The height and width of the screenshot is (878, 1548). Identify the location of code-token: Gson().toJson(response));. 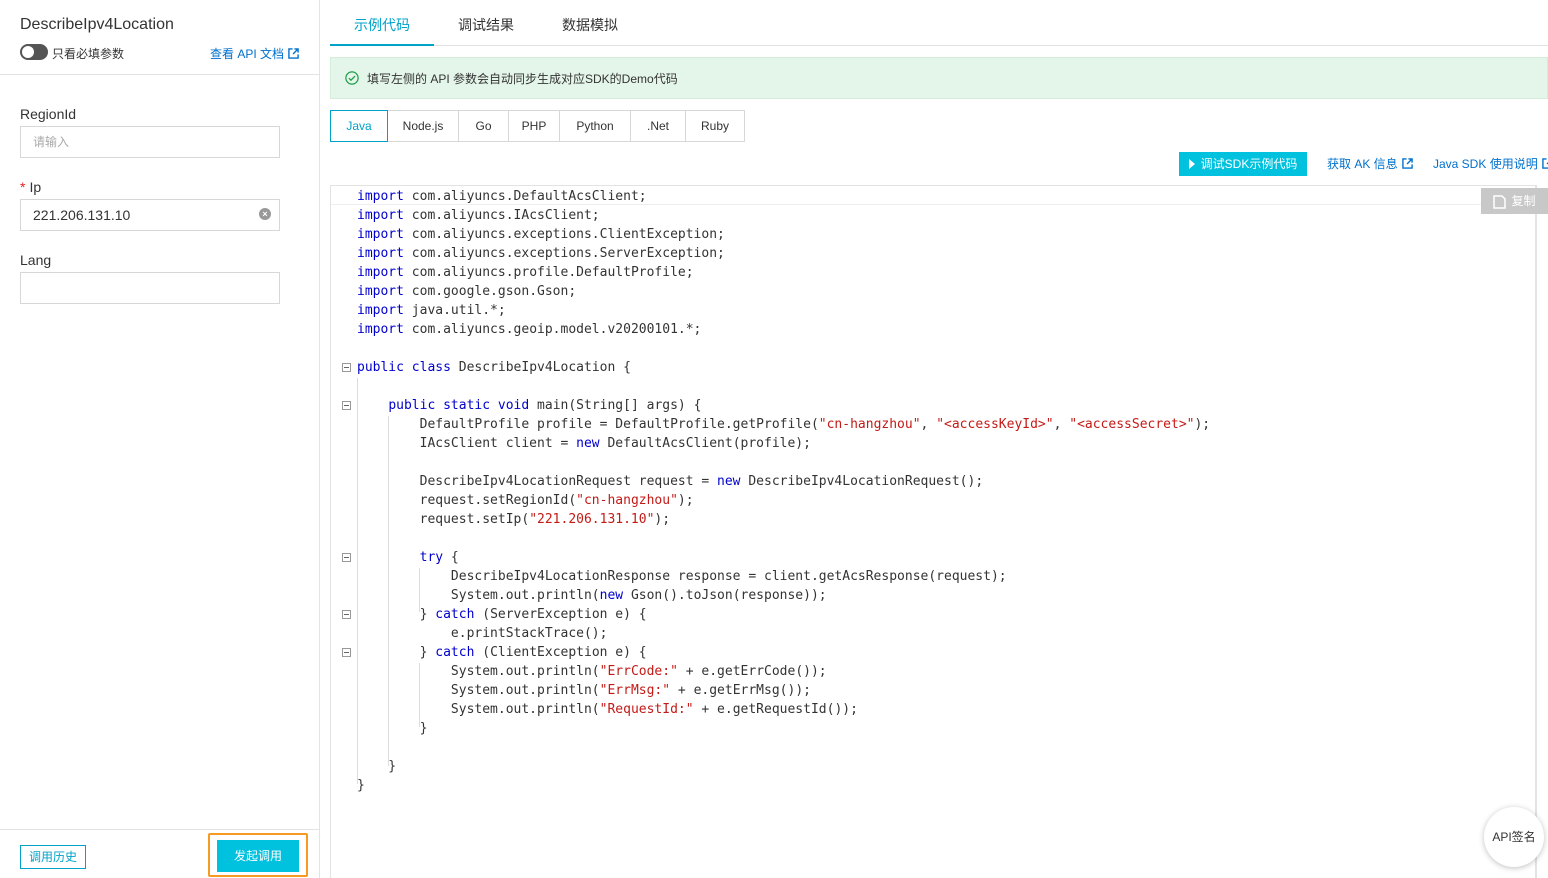
(725, 595).